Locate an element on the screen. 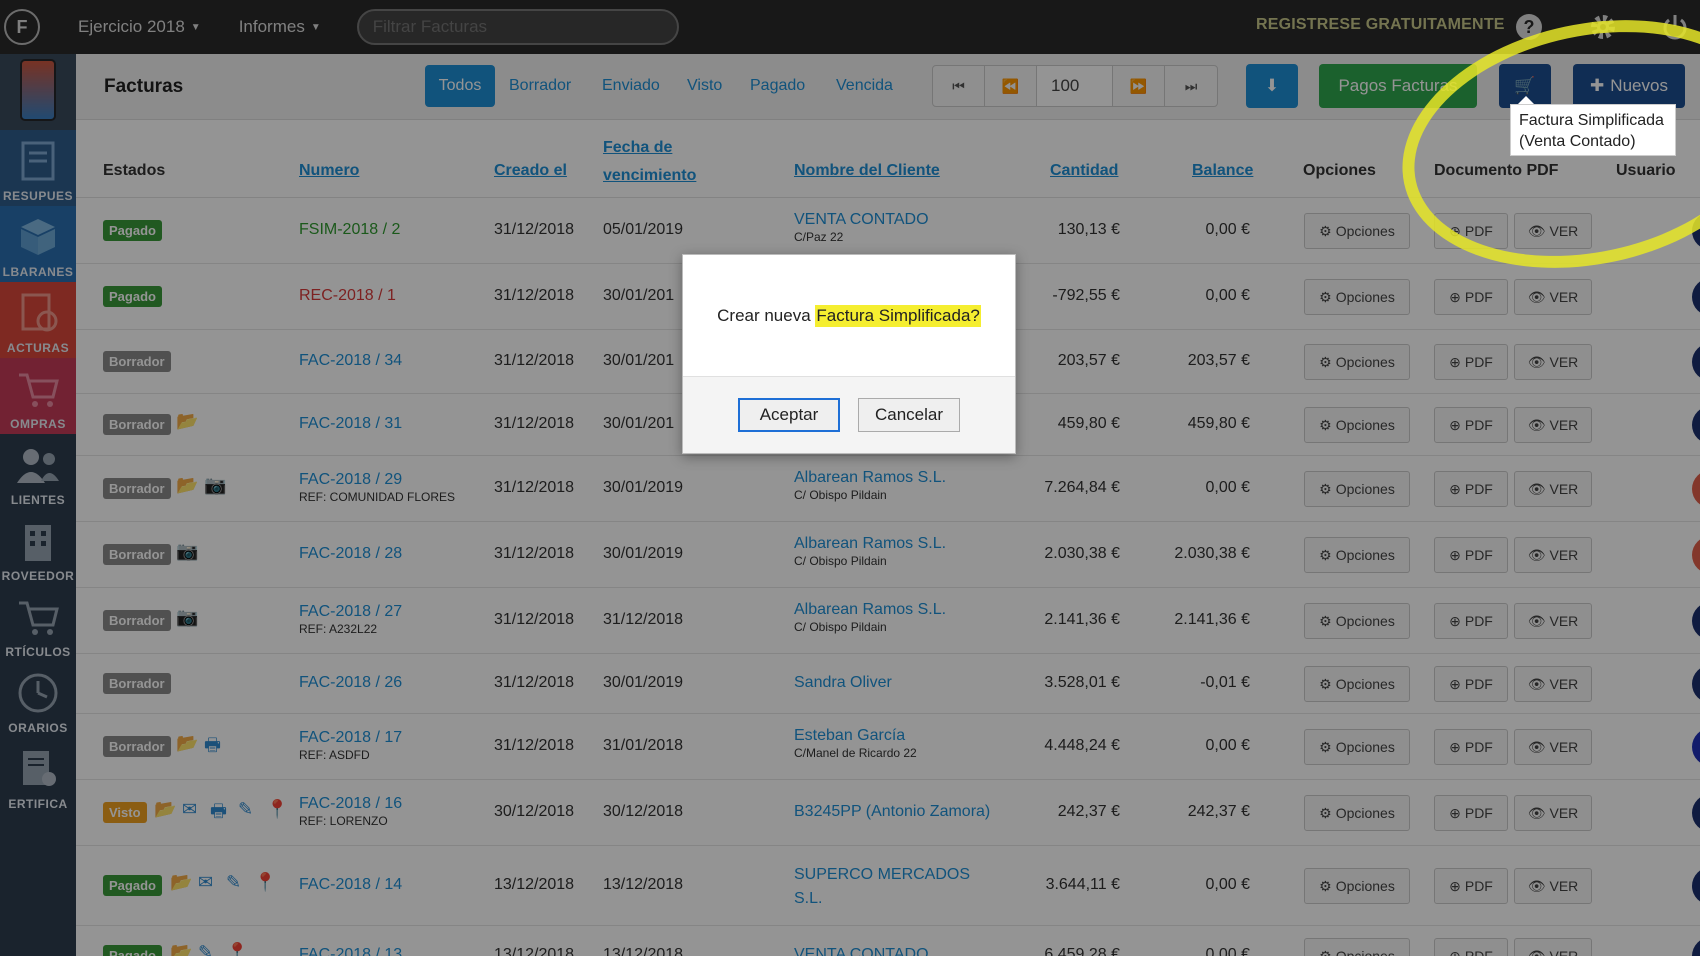  dialog-message: Crear nueva Factura Simplificada? is located at coordinates (849, 316).